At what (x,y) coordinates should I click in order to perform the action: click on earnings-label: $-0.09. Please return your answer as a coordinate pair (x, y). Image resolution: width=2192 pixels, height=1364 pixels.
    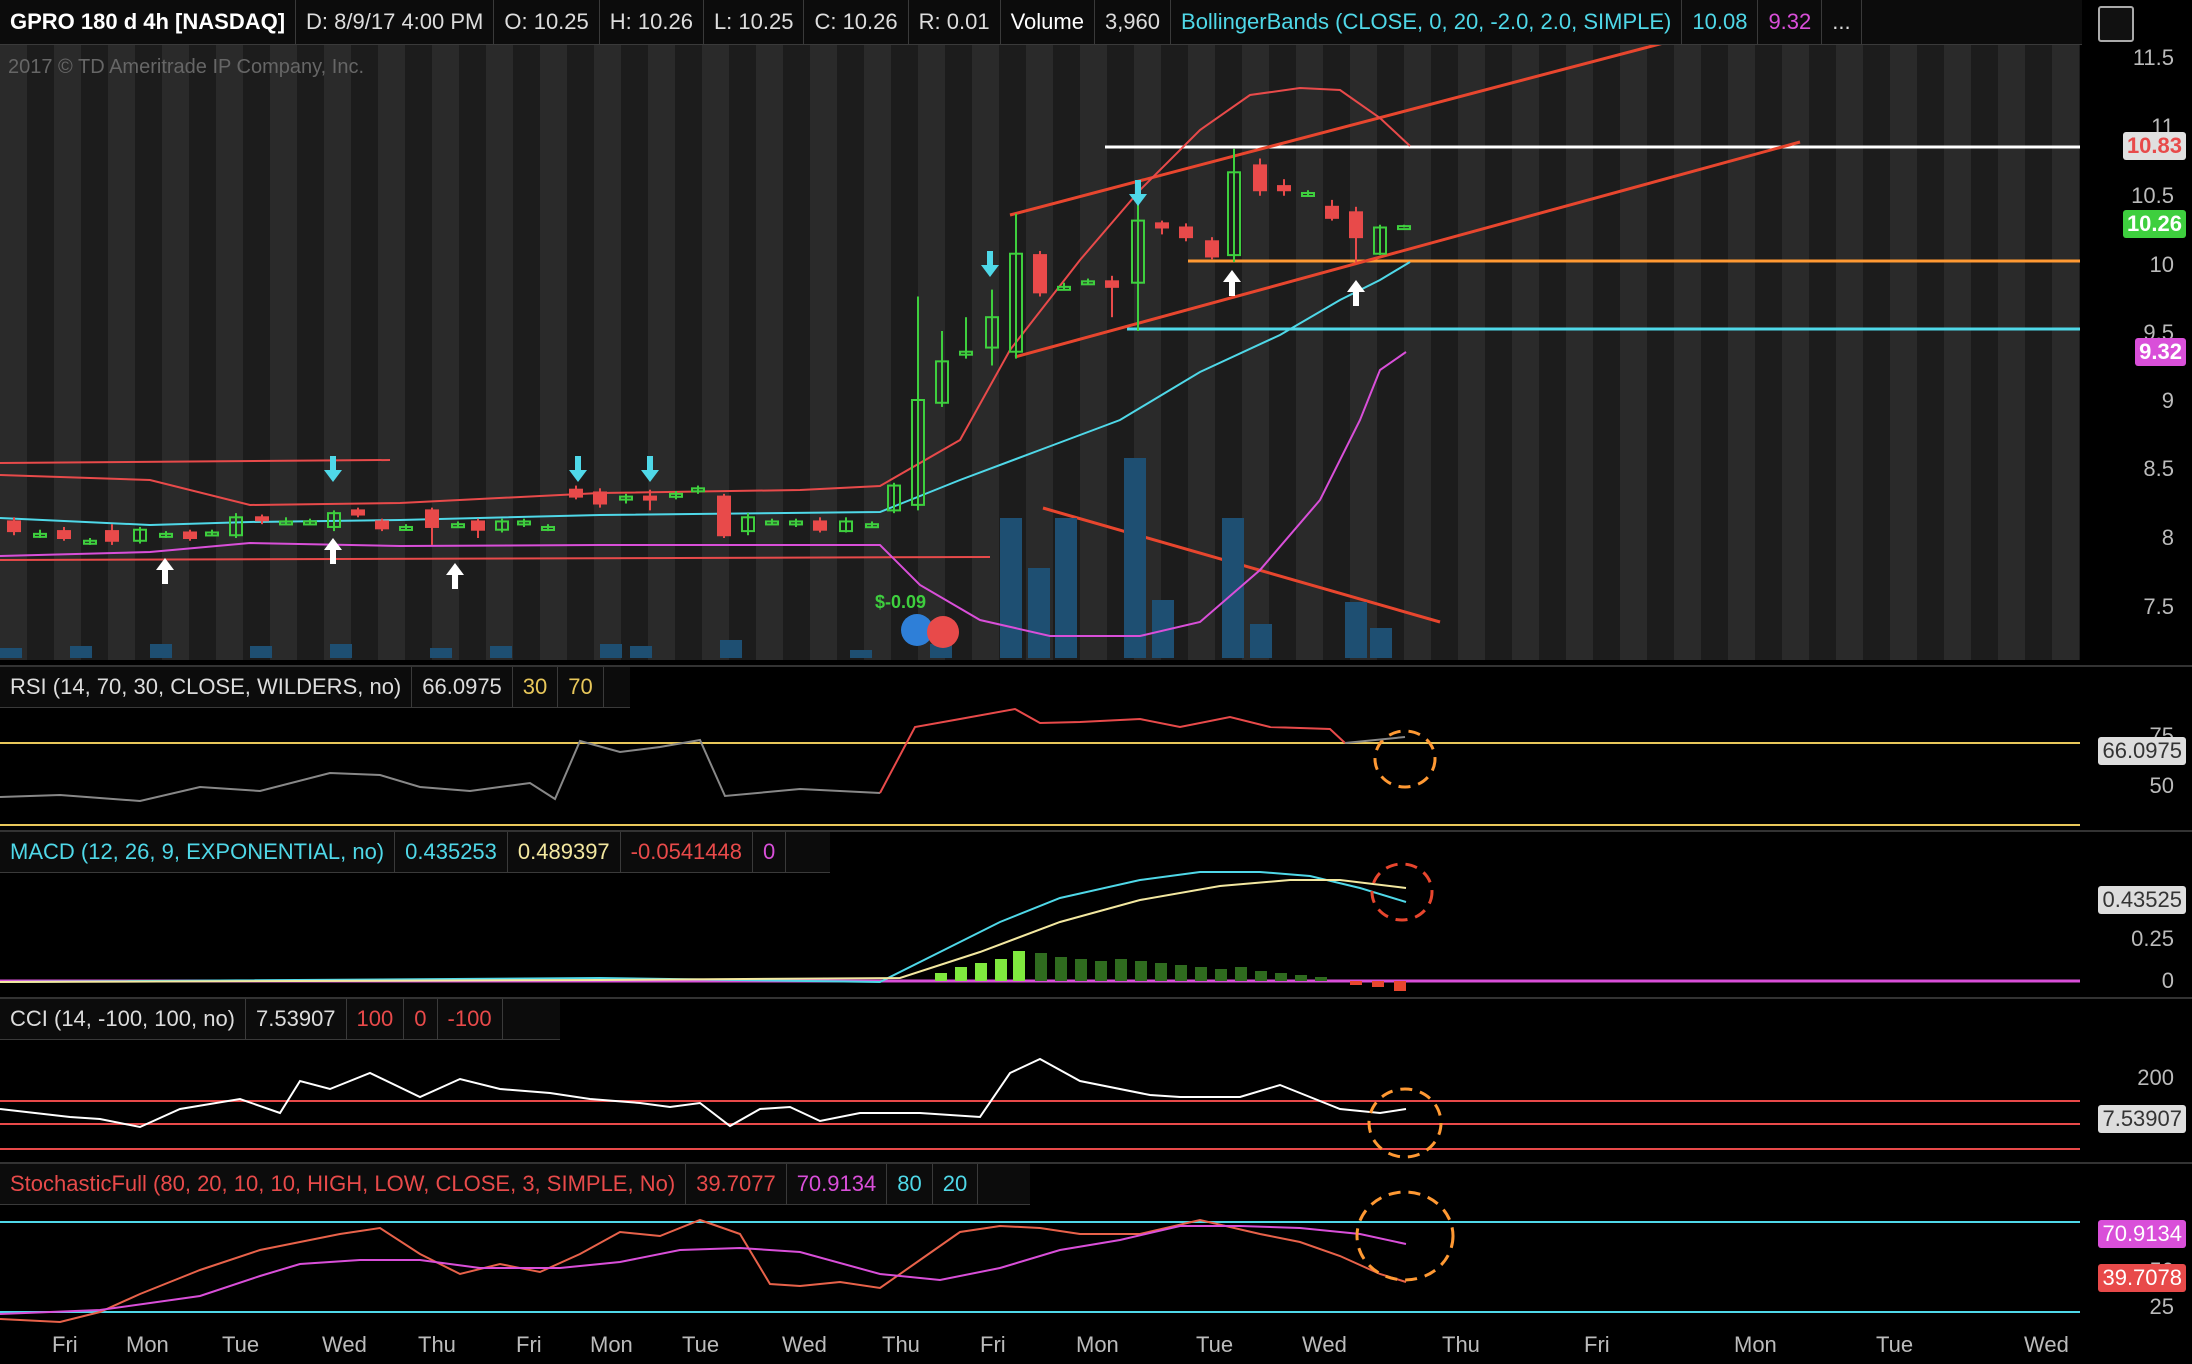
    Looking at the image, I should click on (900, 602).